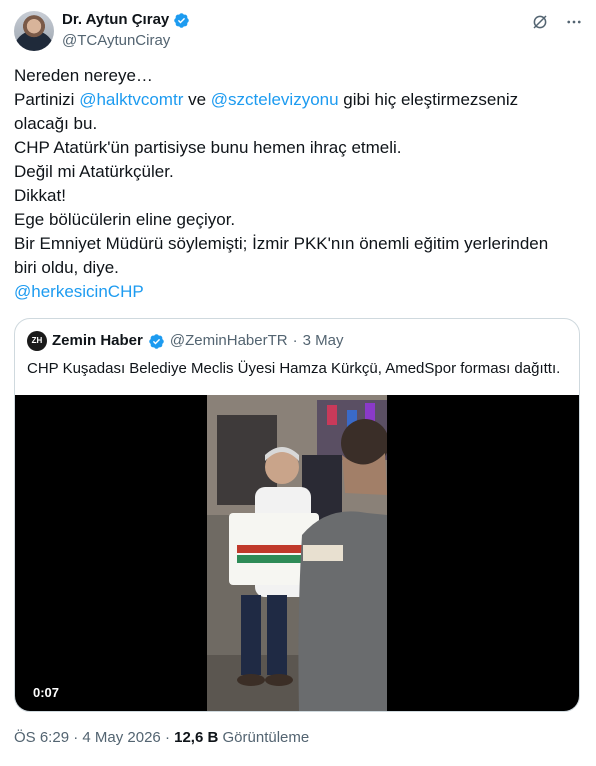 The height and width of the screenshot is (766, 596). What do you see at coordinates (121, 737) in the screenshot?
I see `tweet-date: 4 May 2026` at bounding box center [121, 737].